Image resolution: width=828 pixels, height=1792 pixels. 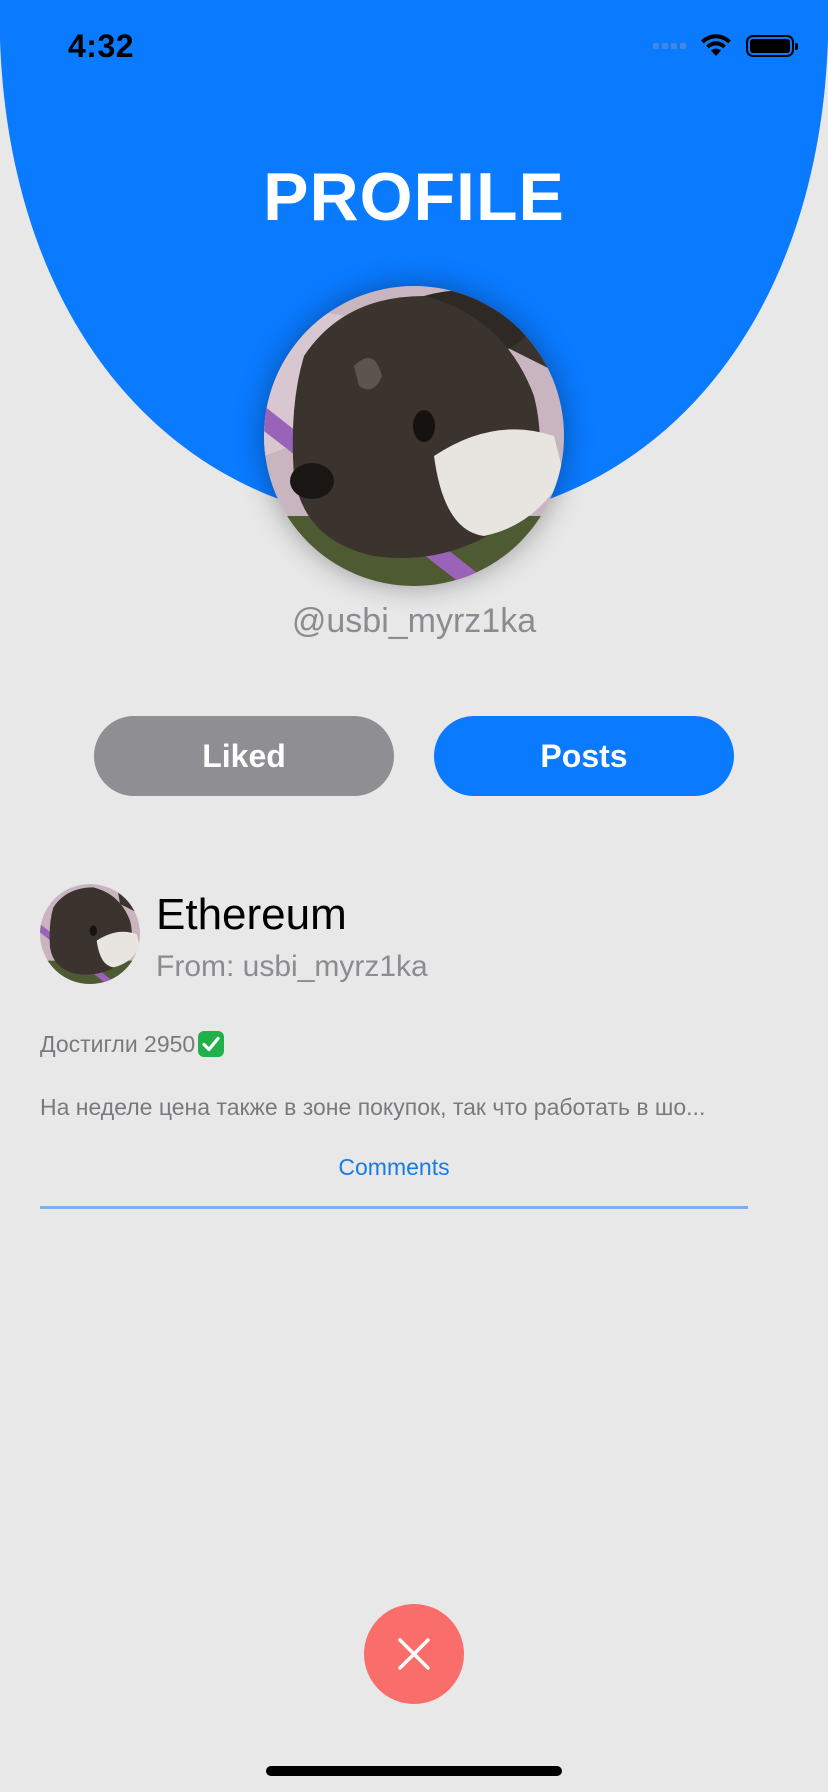 I want to click on post-headline-text: Достигли 2950, so click(x=118, y=1043).